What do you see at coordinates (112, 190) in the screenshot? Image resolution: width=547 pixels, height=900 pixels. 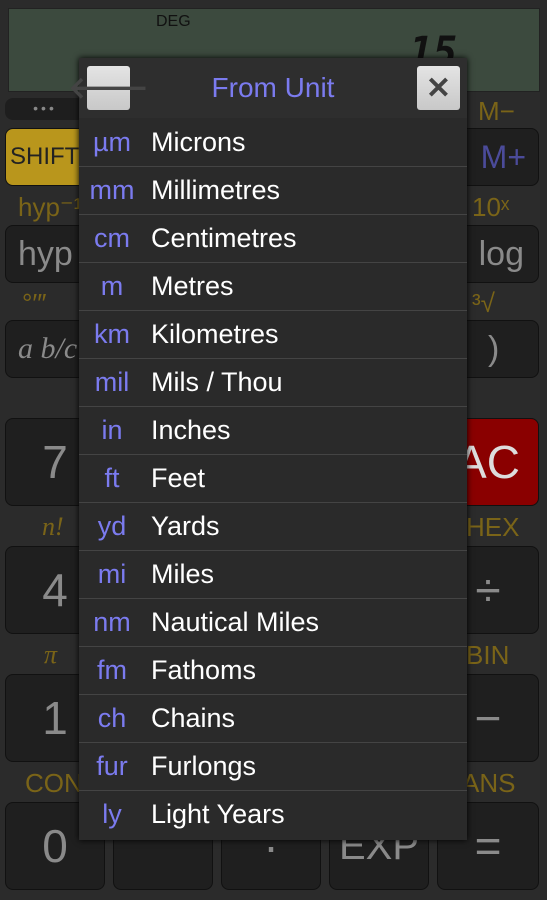 I see `unit-abbr: mm` at bounding box center [112, 190].